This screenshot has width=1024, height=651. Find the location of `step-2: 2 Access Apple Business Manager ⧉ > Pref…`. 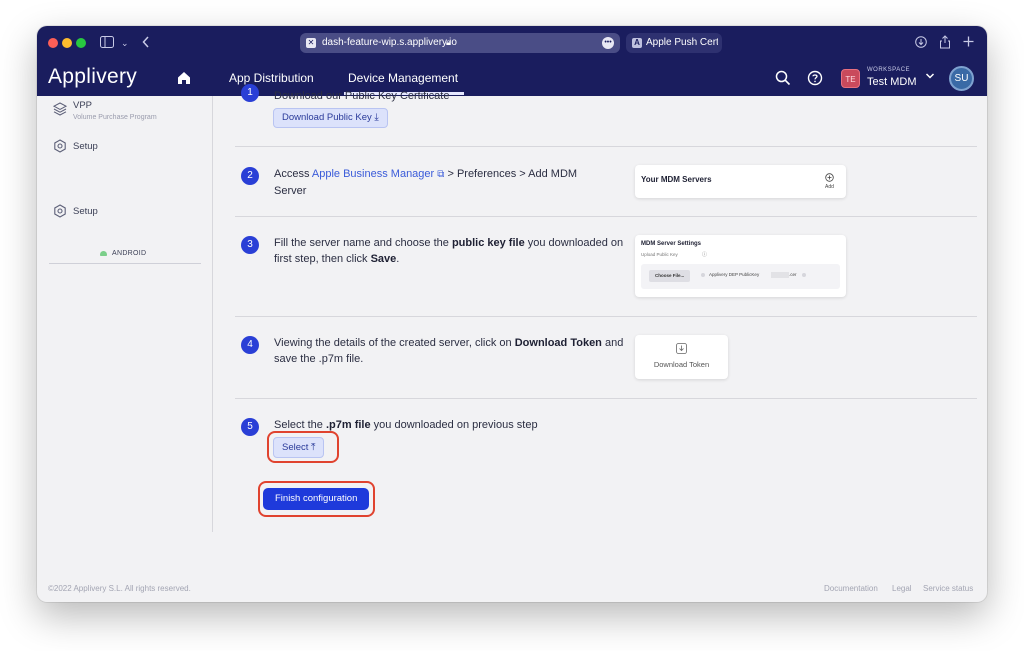

step-2: 2 Access Apple Business Manager ⧉ > Pref… is located at coordinates (606, 182).